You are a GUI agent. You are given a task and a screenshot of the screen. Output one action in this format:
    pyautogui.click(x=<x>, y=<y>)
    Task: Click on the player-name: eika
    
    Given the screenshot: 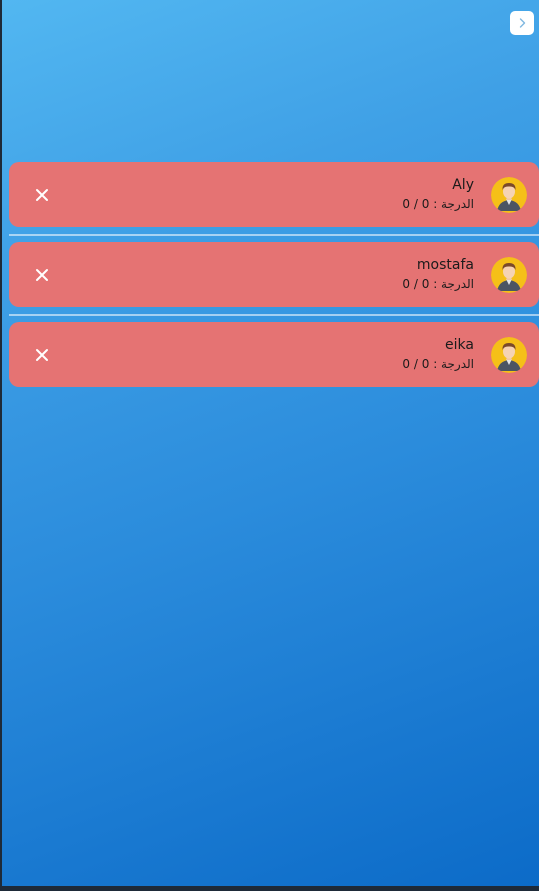 What is the action you would take?
    pyautogui.click(x=459, y=345)
    